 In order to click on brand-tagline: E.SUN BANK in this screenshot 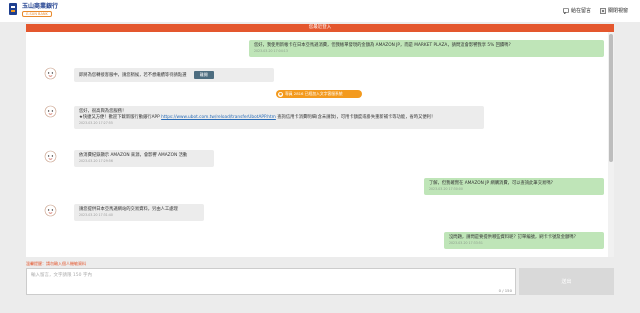, I will do `click(37, 14)`.